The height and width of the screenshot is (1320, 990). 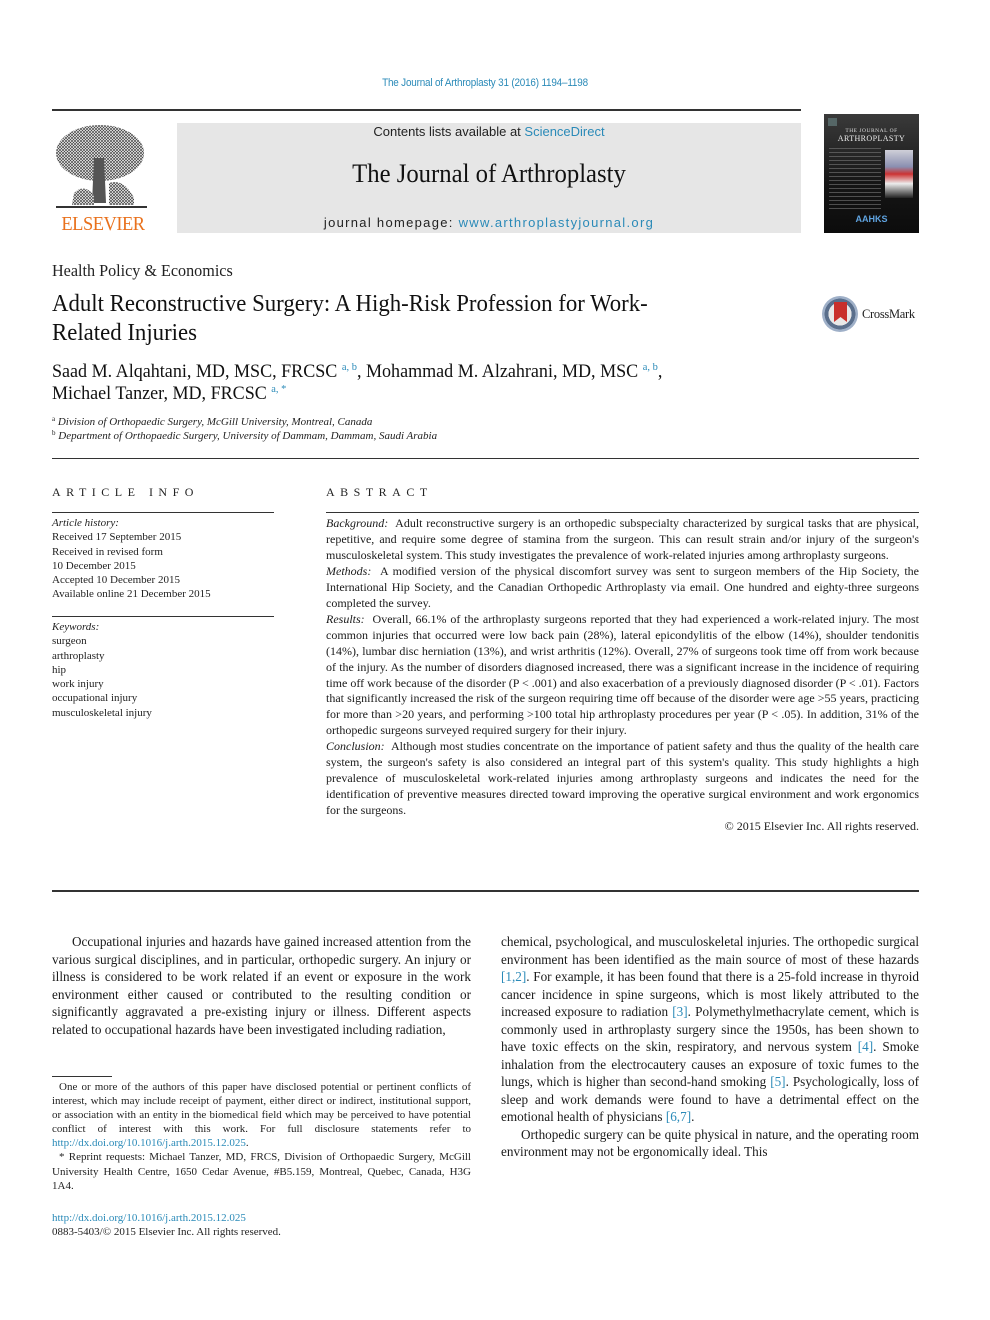 I want to click on cover-title-line2: ARTHROPLASTY, so click(x=871, y=138).